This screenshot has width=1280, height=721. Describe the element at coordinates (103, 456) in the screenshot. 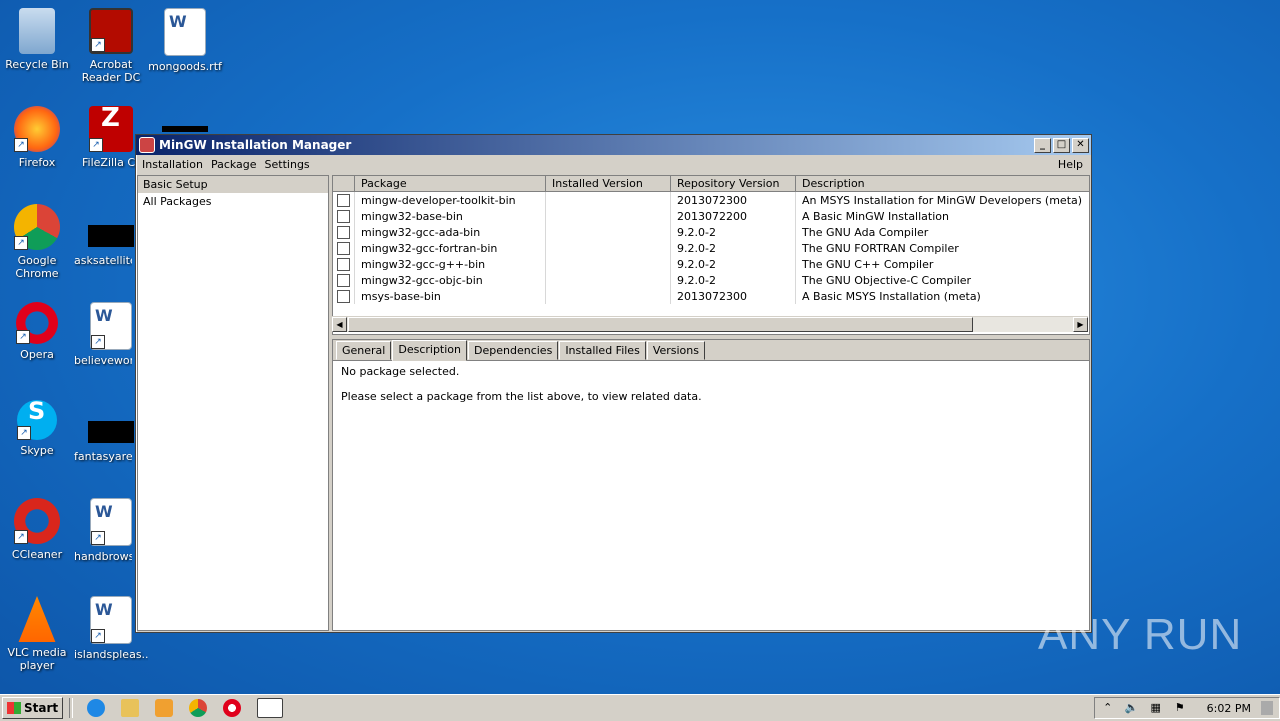

I see `desktop-icon-label: fantasyare` at that location.